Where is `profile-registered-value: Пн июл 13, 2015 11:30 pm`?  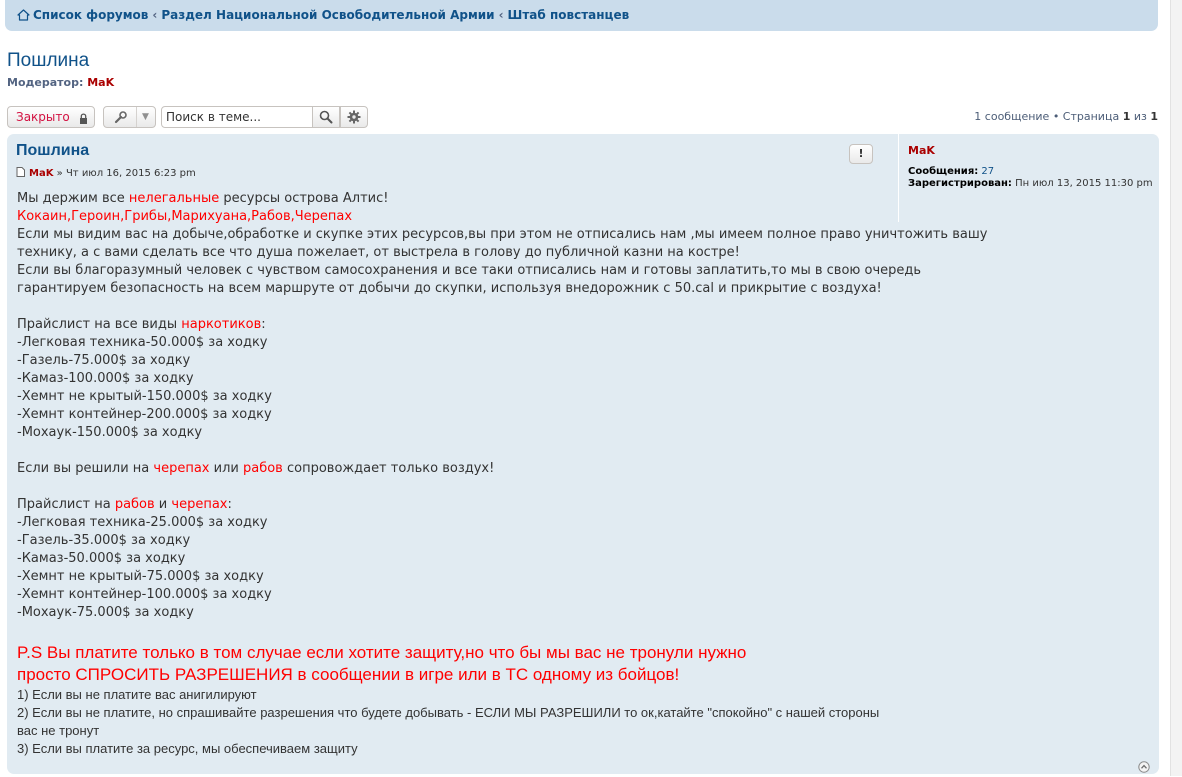 profile-registered-value: Пн июл 13, 2015 11:30 pm is located at coordinates (1084, 183).